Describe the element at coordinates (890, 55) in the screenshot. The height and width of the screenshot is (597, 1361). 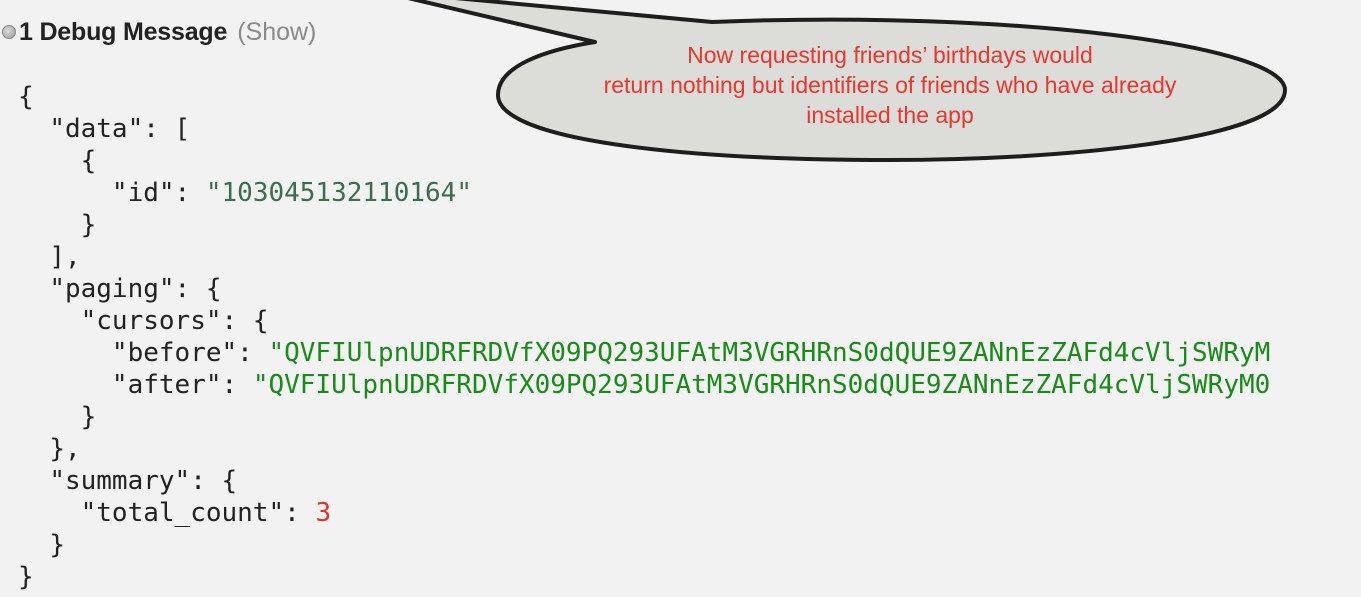
I see `callout-line: Now requesting friends’ birthdays would` at that location.